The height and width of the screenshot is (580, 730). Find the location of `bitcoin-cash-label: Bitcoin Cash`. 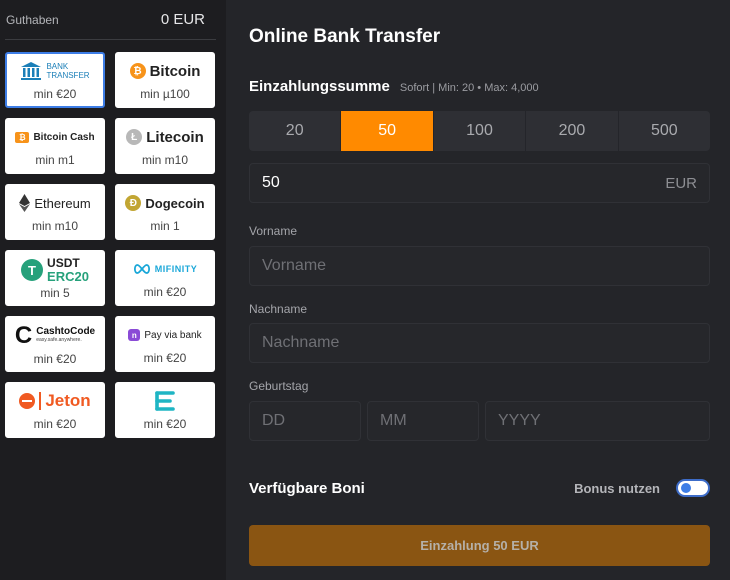

bitcoin-cash-label: Bitcoin Cash is located at coordinates (64, 137).